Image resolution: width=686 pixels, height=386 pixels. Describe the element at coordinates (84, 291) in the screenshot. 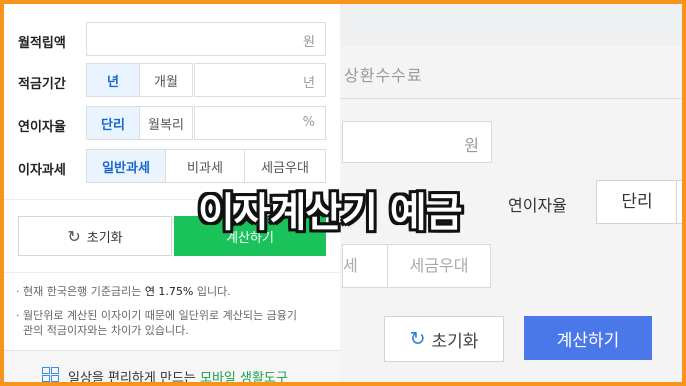

I see `base-rate-prefix: 현재 한국은행 기준금리는` at that location.